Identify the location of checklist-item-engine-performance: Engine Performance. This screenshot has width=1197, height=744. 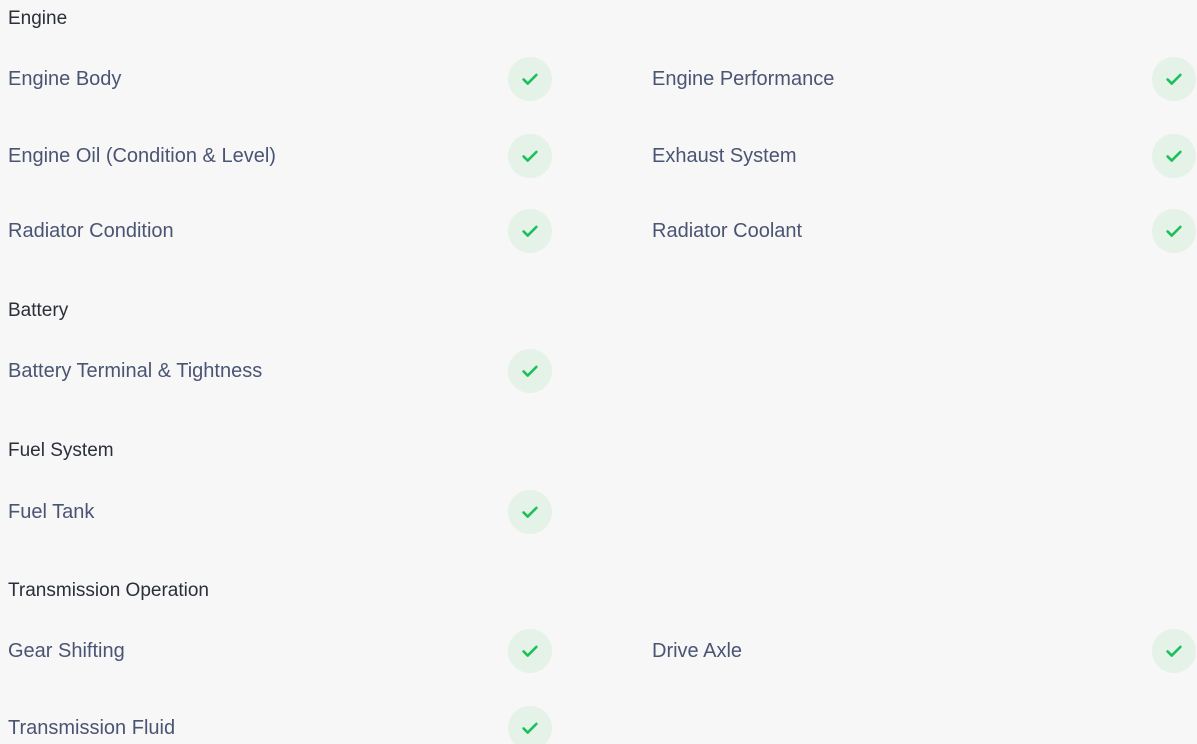
(924, 79).